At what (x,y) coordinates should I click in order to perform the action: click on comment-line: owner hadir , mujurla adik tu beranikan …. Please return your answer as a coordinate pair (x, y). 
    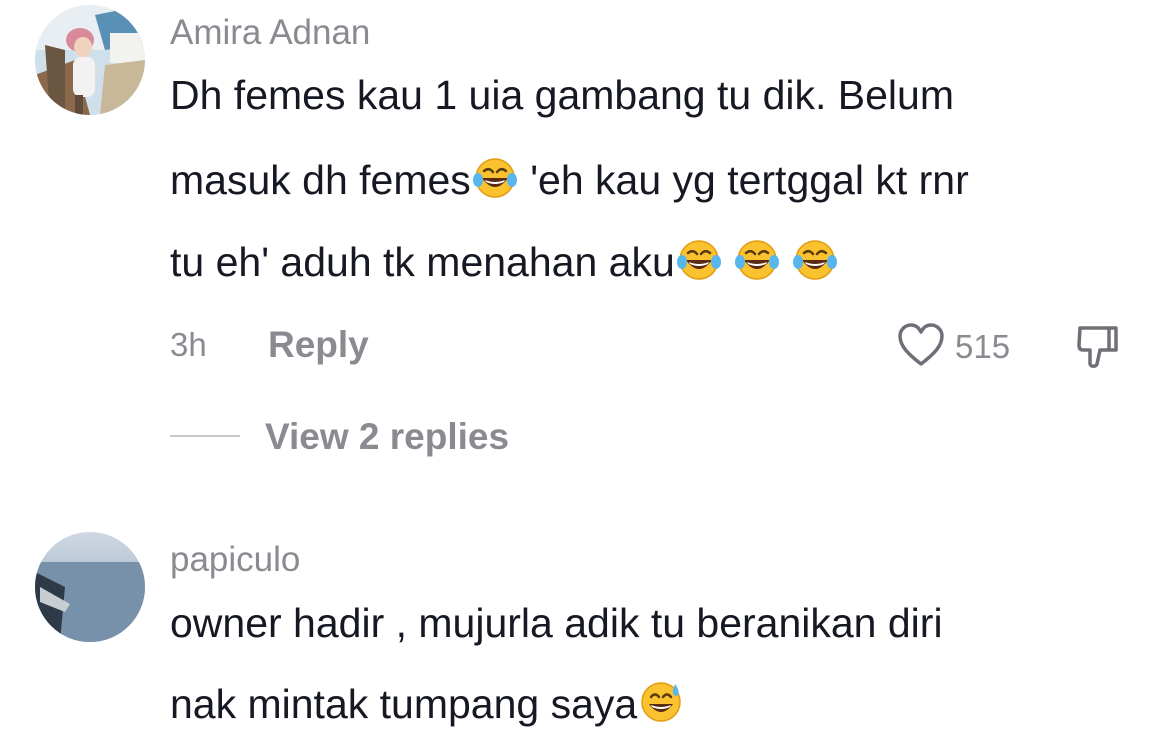
    Looking at the image, I should click on (556, 623).